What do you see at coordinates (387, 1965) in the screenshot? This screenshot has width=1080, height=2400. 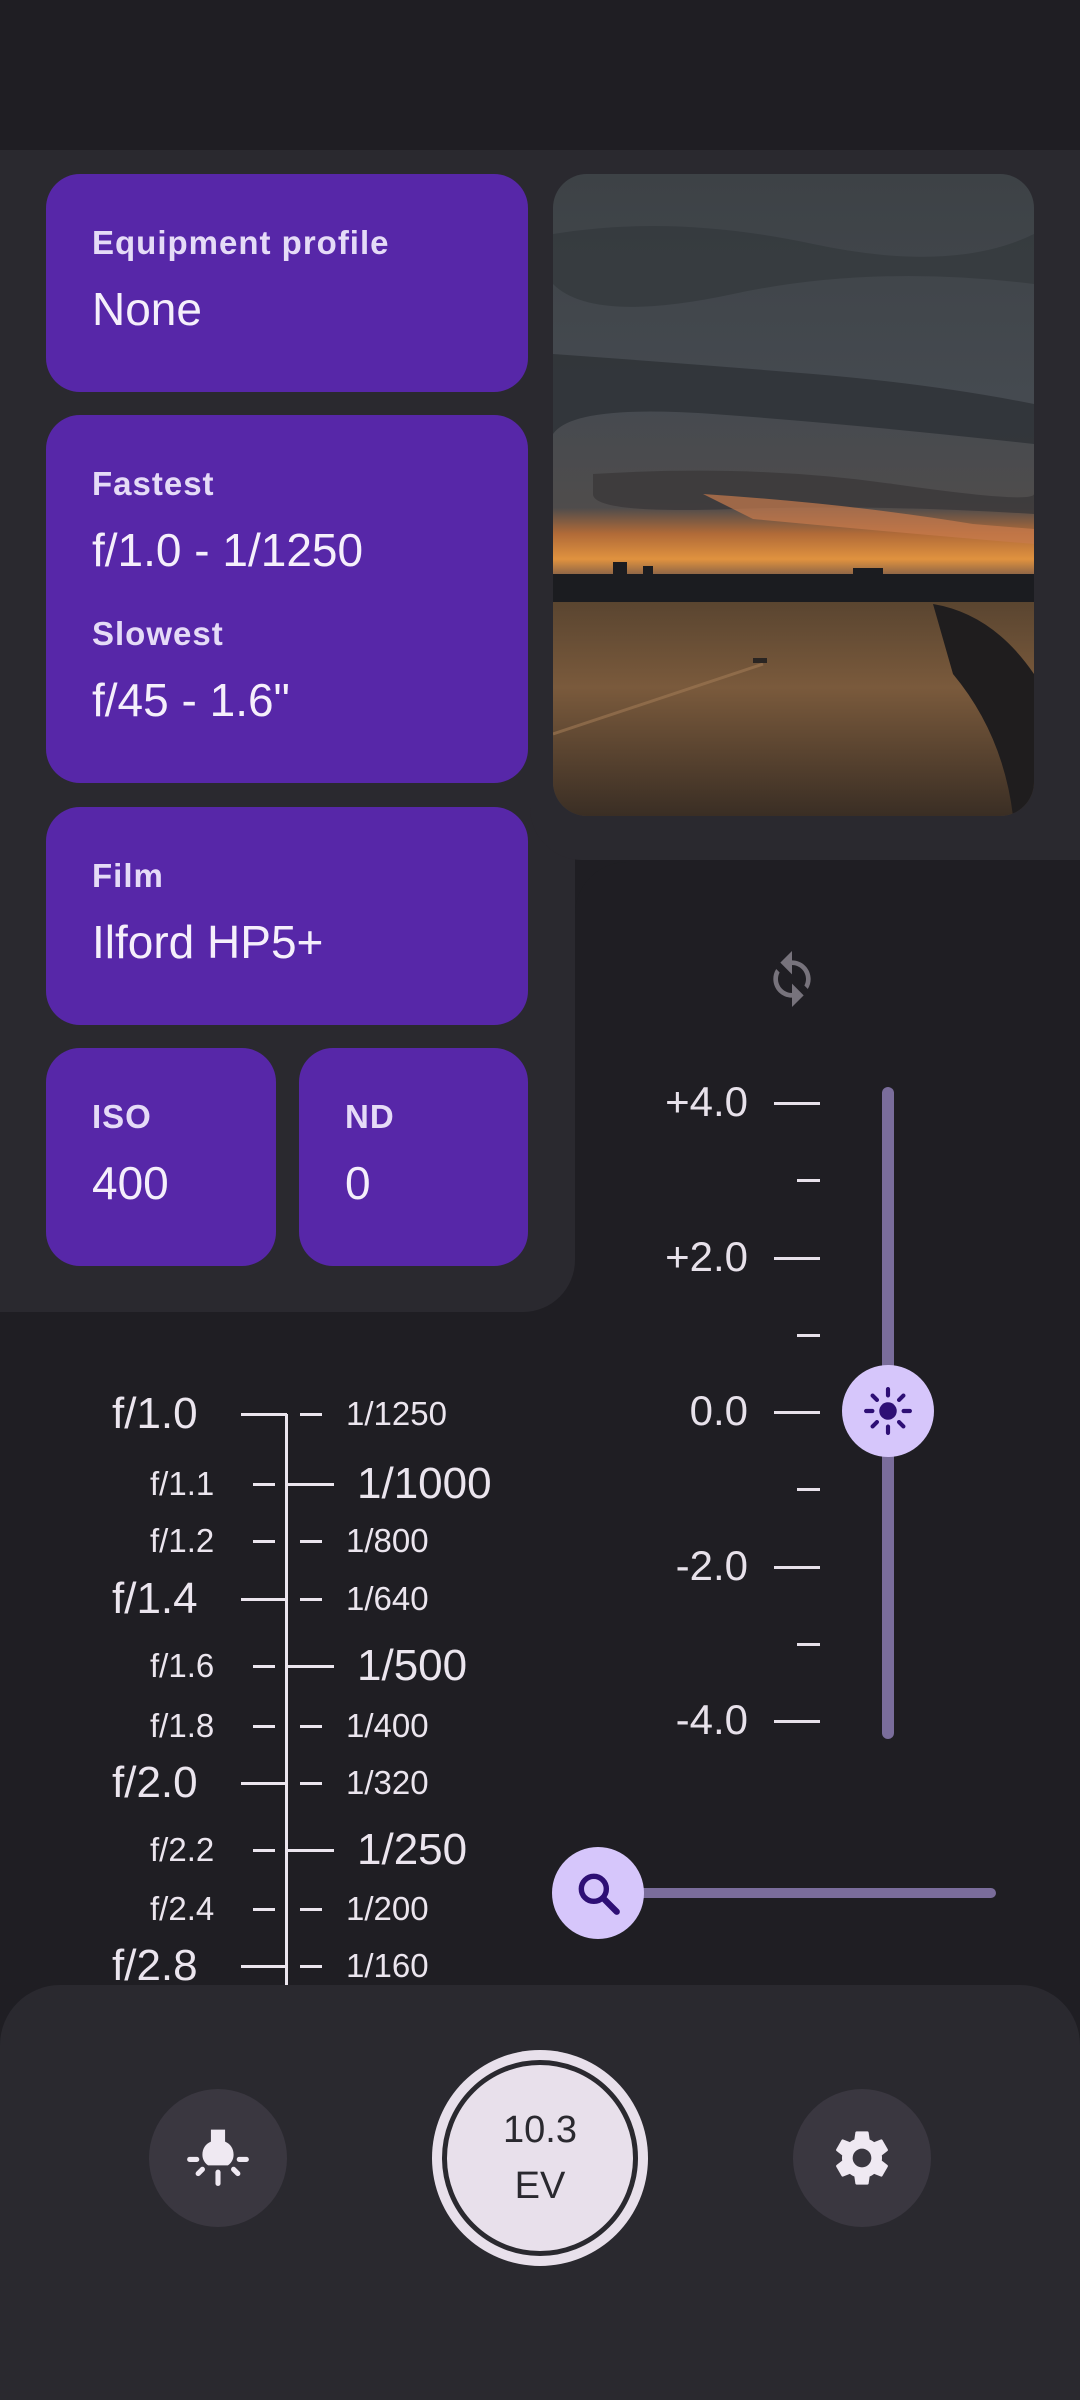 I see `shutter-speed-label: 1/160` at bounding box center [387, 1965].